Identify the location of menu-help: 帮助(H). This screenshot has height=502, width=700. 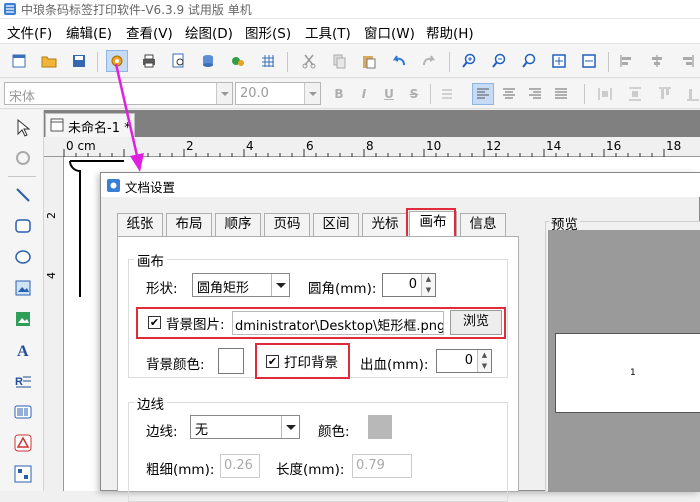
(450, 32).